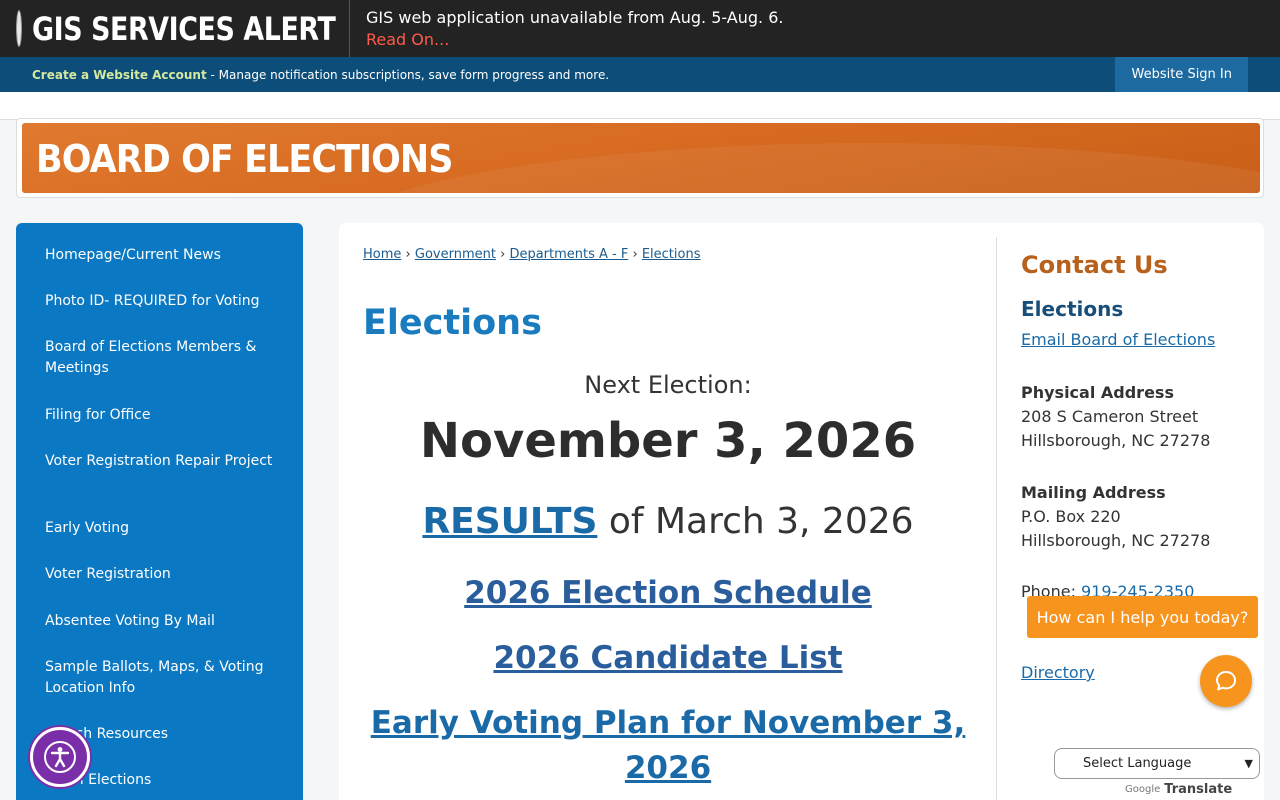 This screenshot has width=1280, height=800. I want to click on language-select: Select Language ▼, so click(1157, 763).